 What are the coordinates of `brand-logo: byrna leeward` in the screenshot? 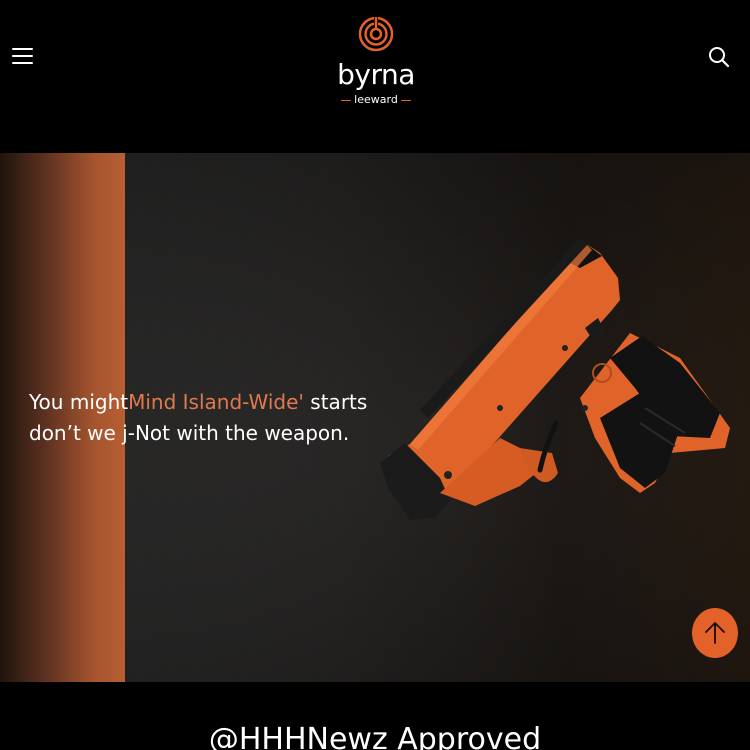 It's located at (376, 60).